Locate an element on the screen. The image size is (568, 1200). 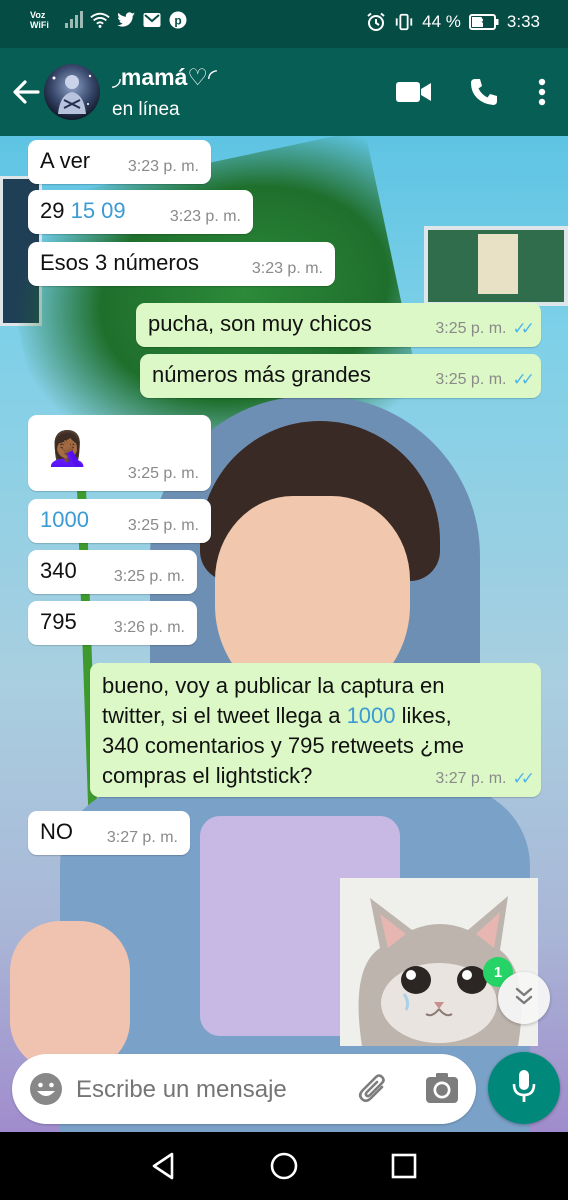
message-incoming: 29 15 09 3:23 p. m. is located at coordinates (140, 212).